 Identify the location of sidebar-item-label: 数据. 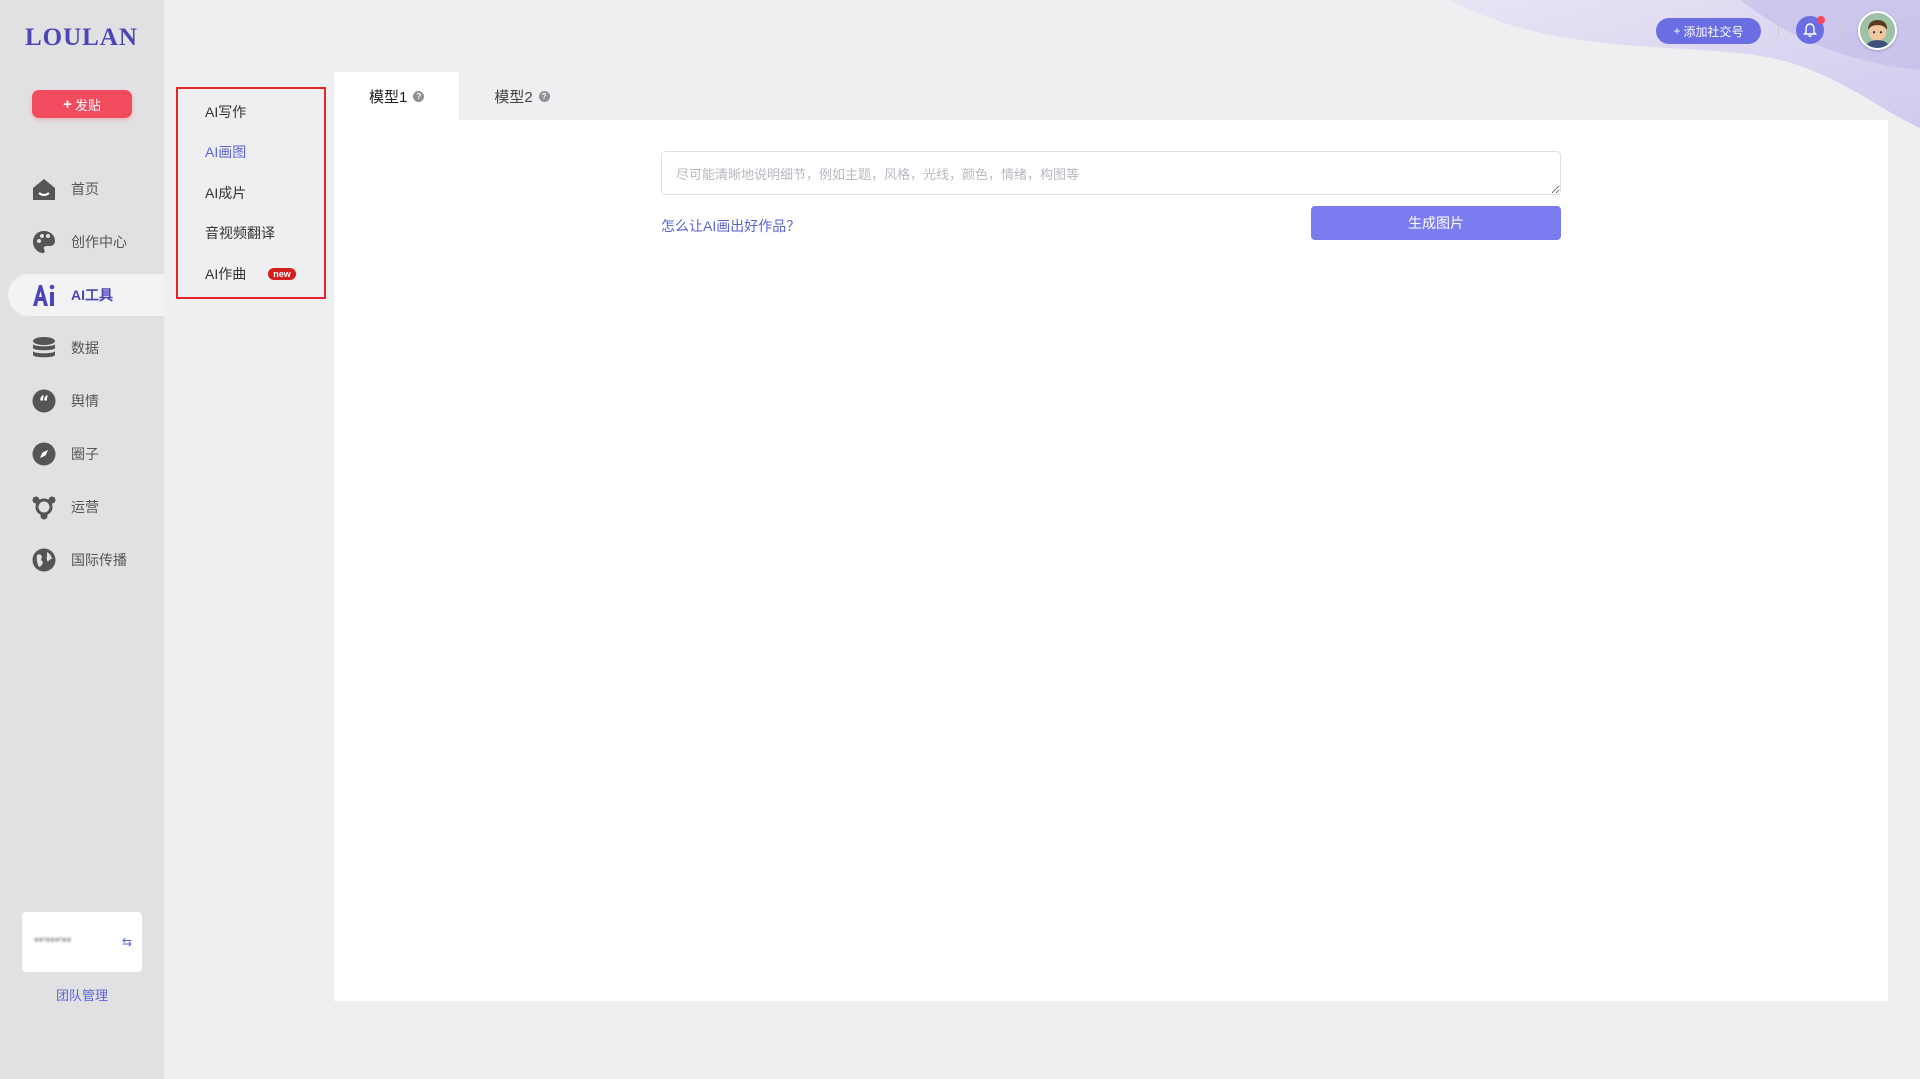
(85, 348).